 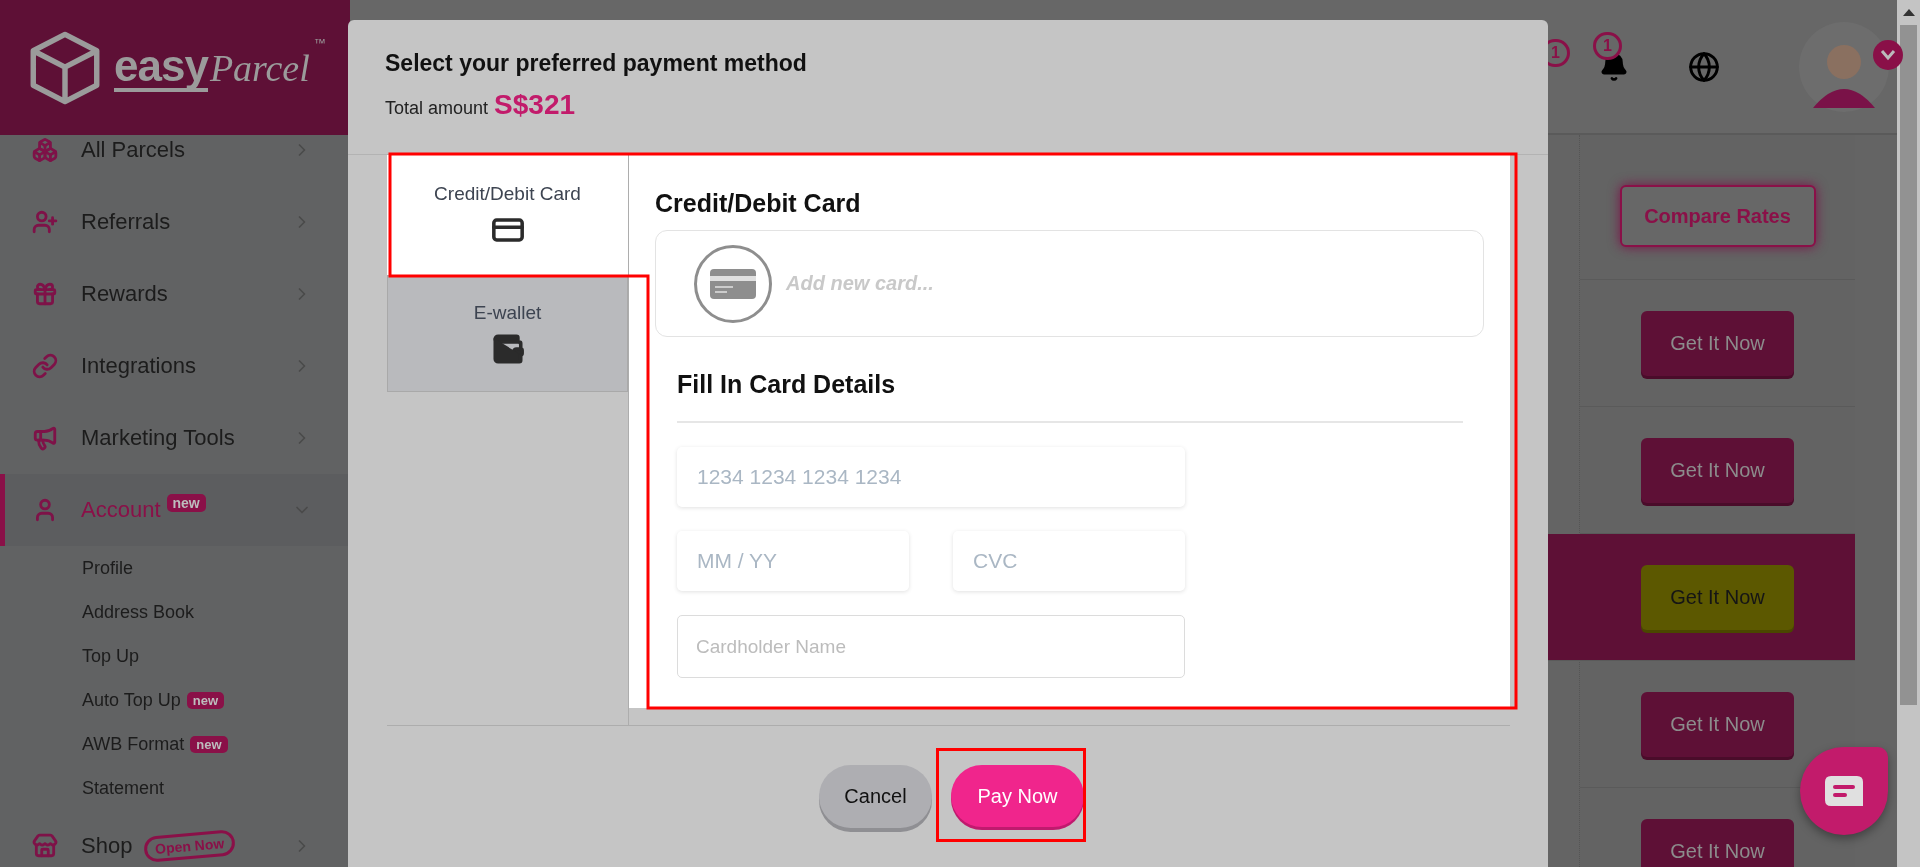 What do you see at coordinates (133, 150) in the screenshot?
I see `sidebar-label: All Parcels` at bounding box center [133, 150].